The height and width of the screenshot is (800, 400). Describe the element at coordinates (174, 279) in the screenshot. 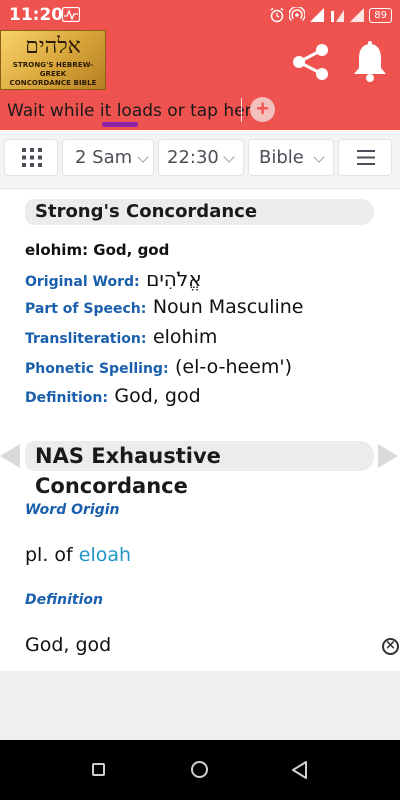

I see `original-word-value: אֱלֹהִים` at that location.